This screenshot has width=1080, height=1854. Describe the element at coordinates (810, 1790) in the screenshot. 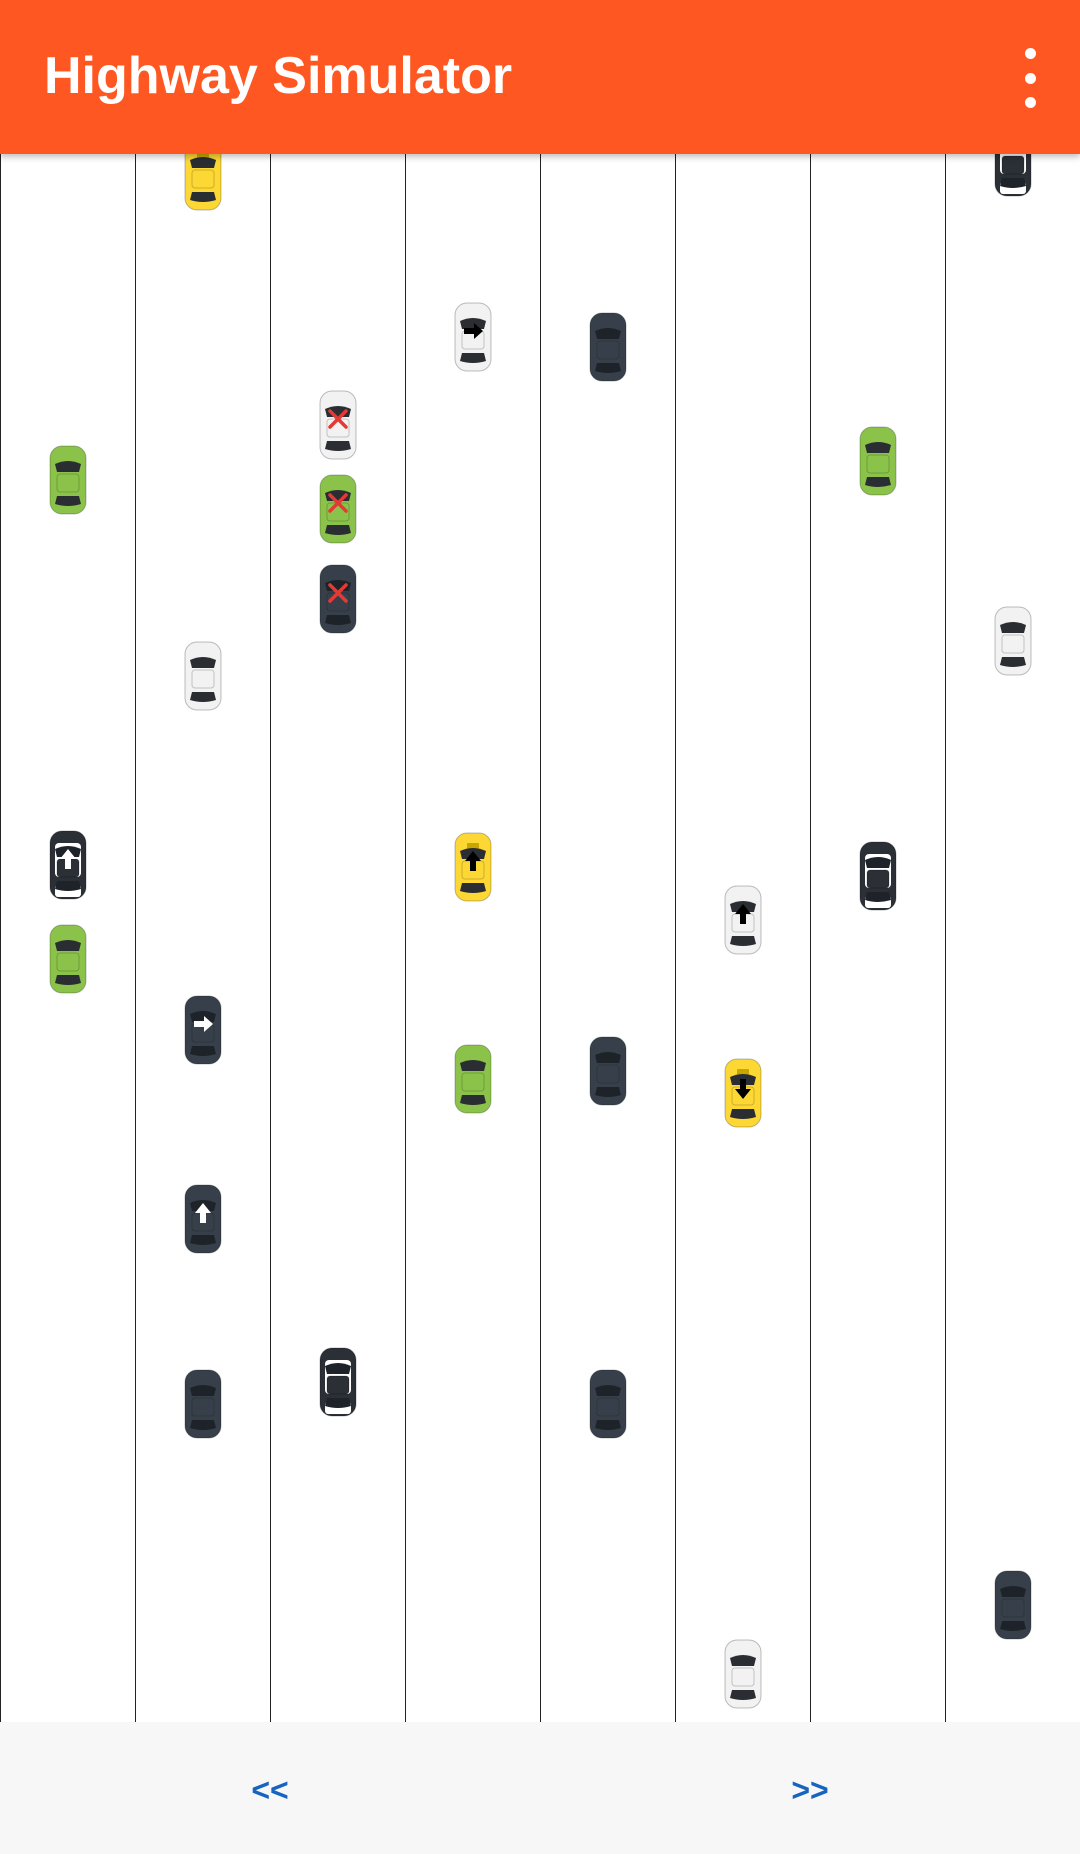

I see `next-button: >>` at that location.